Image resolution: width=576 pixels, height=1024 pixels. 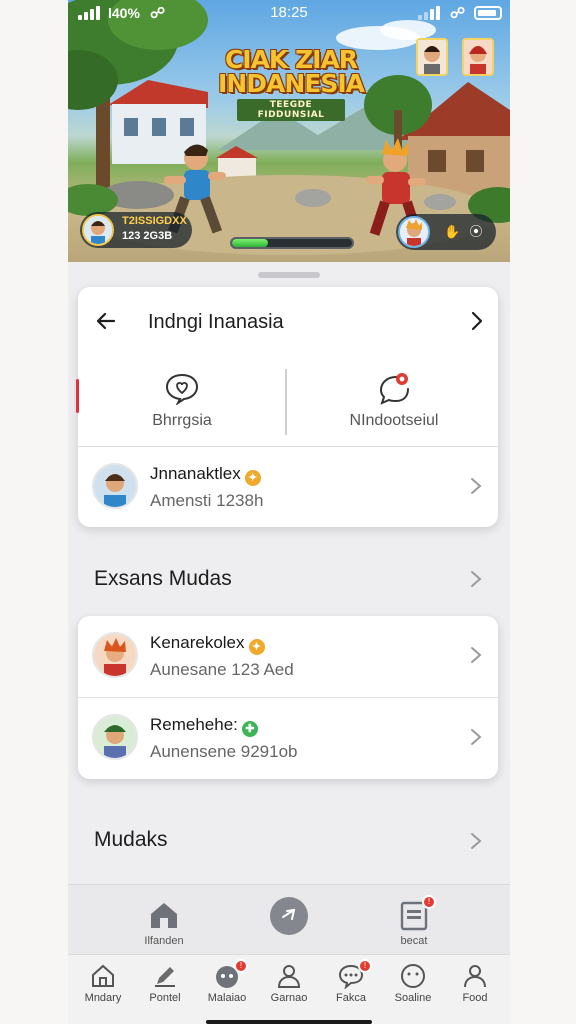 I want to click on nav-home: Ilfanden, so click(x=164, y=920).